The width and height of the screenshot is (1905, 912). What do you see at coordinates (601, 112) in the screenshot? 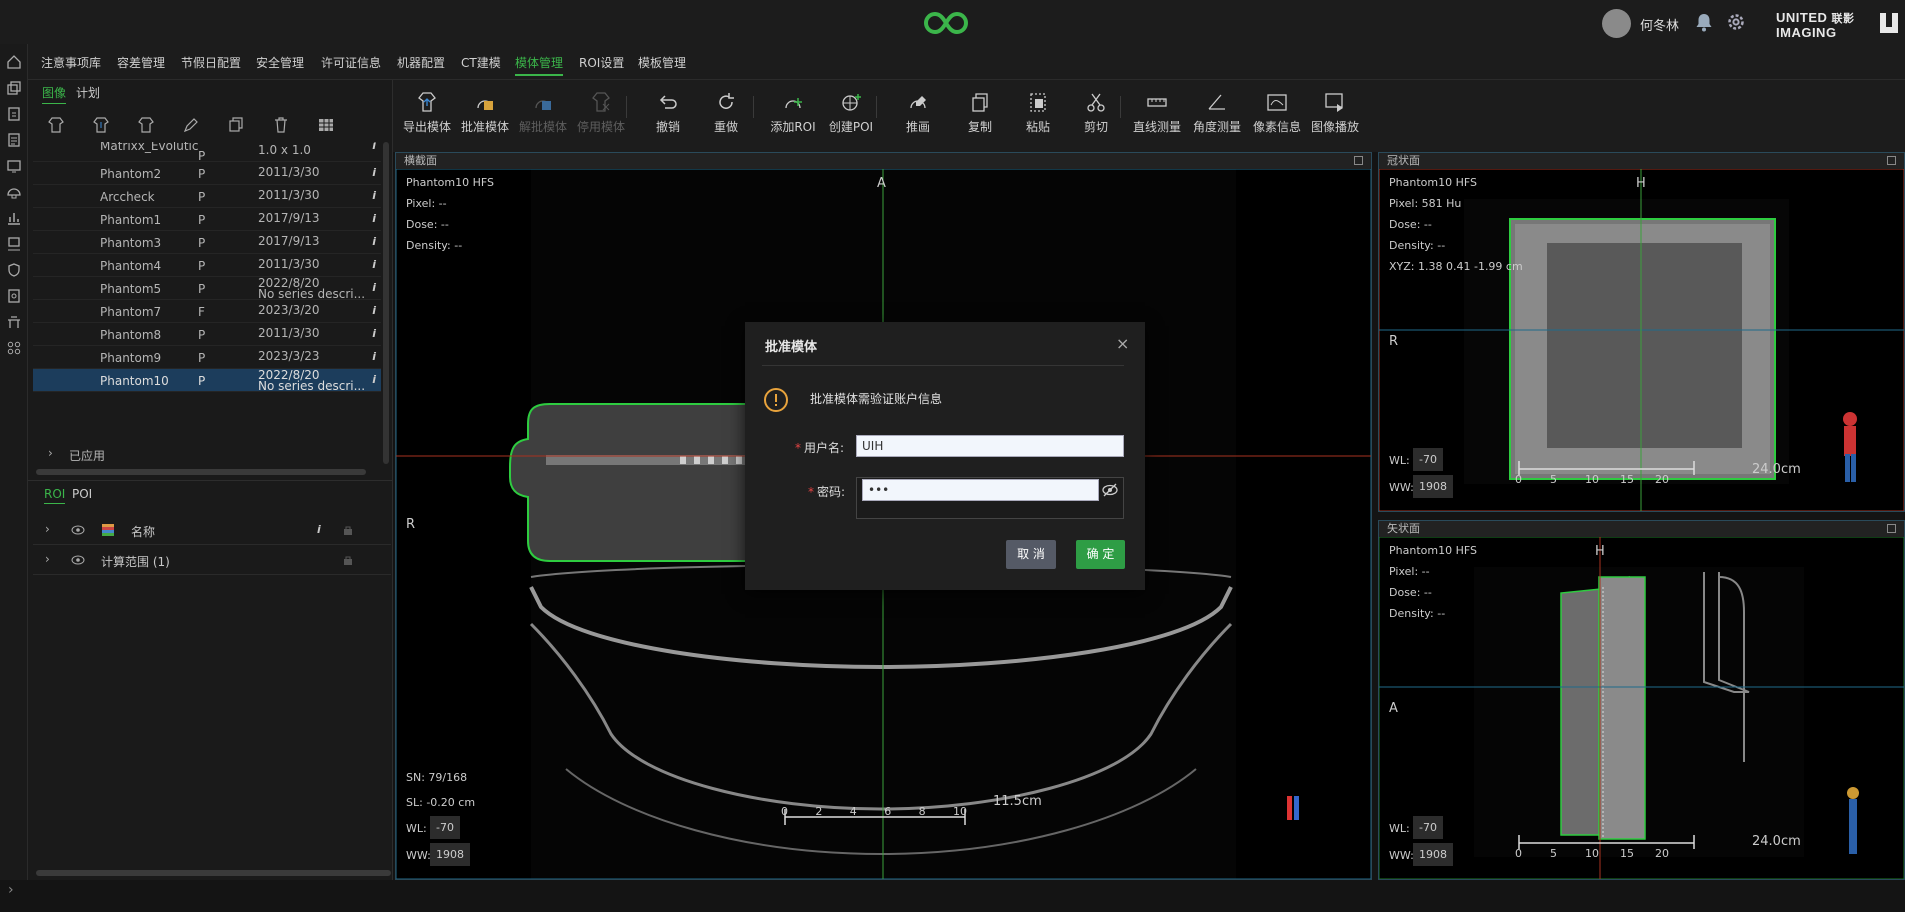
I see `toolbar-button: 停用模体` at bounding box center [601, 112].